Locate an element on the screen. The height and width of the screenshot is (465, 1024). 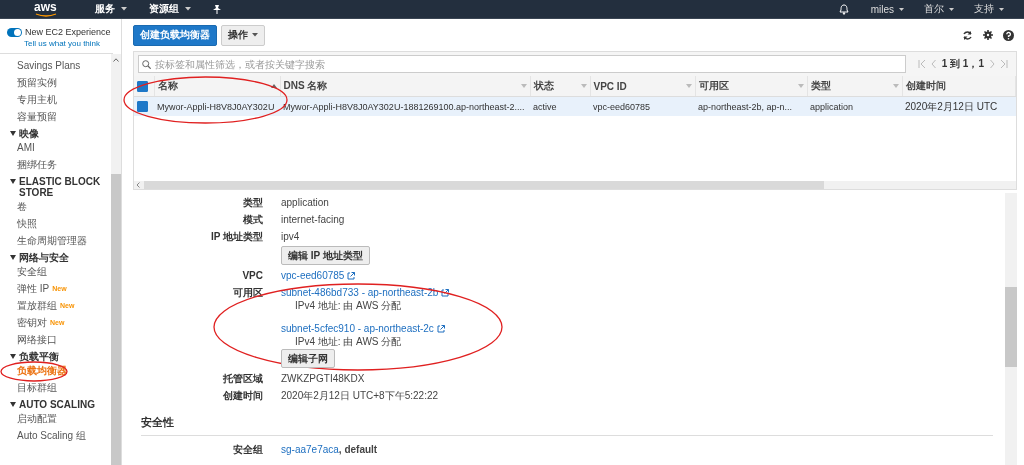
table-cell: active is located at coordinates (545, 106).